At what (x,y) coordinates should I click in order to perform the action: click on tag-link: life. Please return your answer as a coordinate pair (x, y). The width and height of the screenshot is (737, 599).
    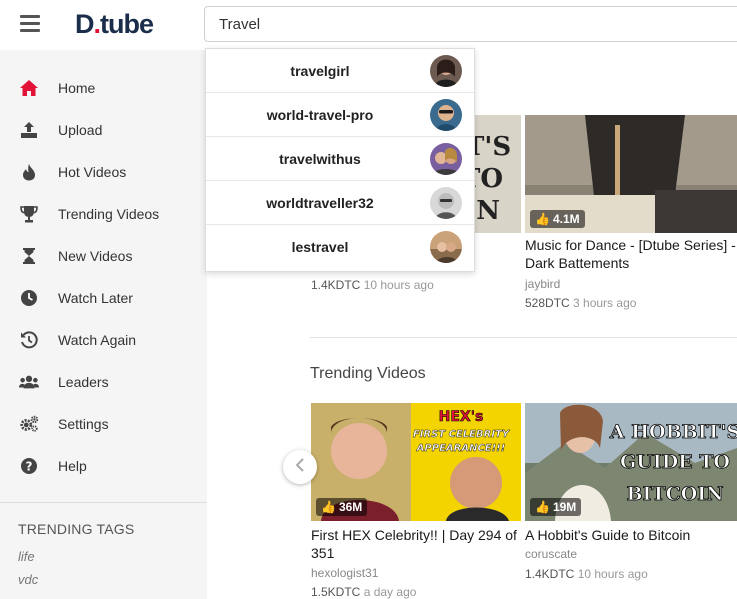
    Looking at the image, I should click on (26, 556).